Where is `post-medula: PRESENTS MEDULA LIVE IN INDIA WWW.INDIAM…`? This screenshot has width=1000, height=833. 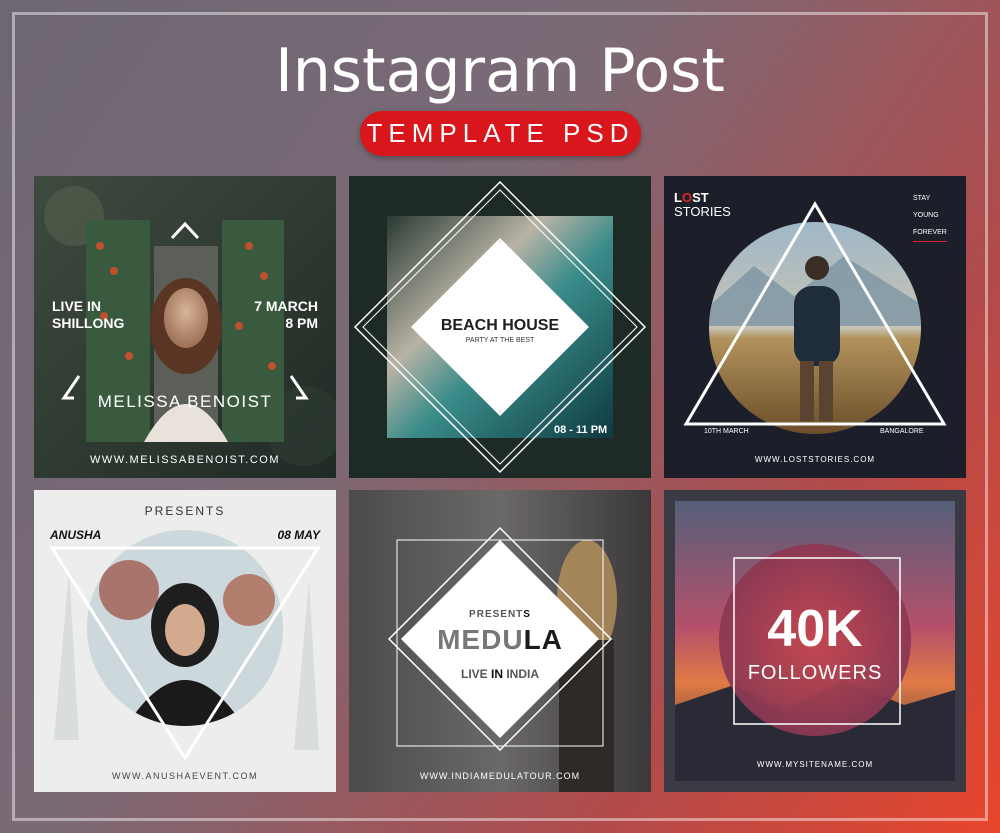
post-medula: PRESENTS MEDULA LIVE IN INDIA WWW.INDIAM… is located at coordinates (500, 641).